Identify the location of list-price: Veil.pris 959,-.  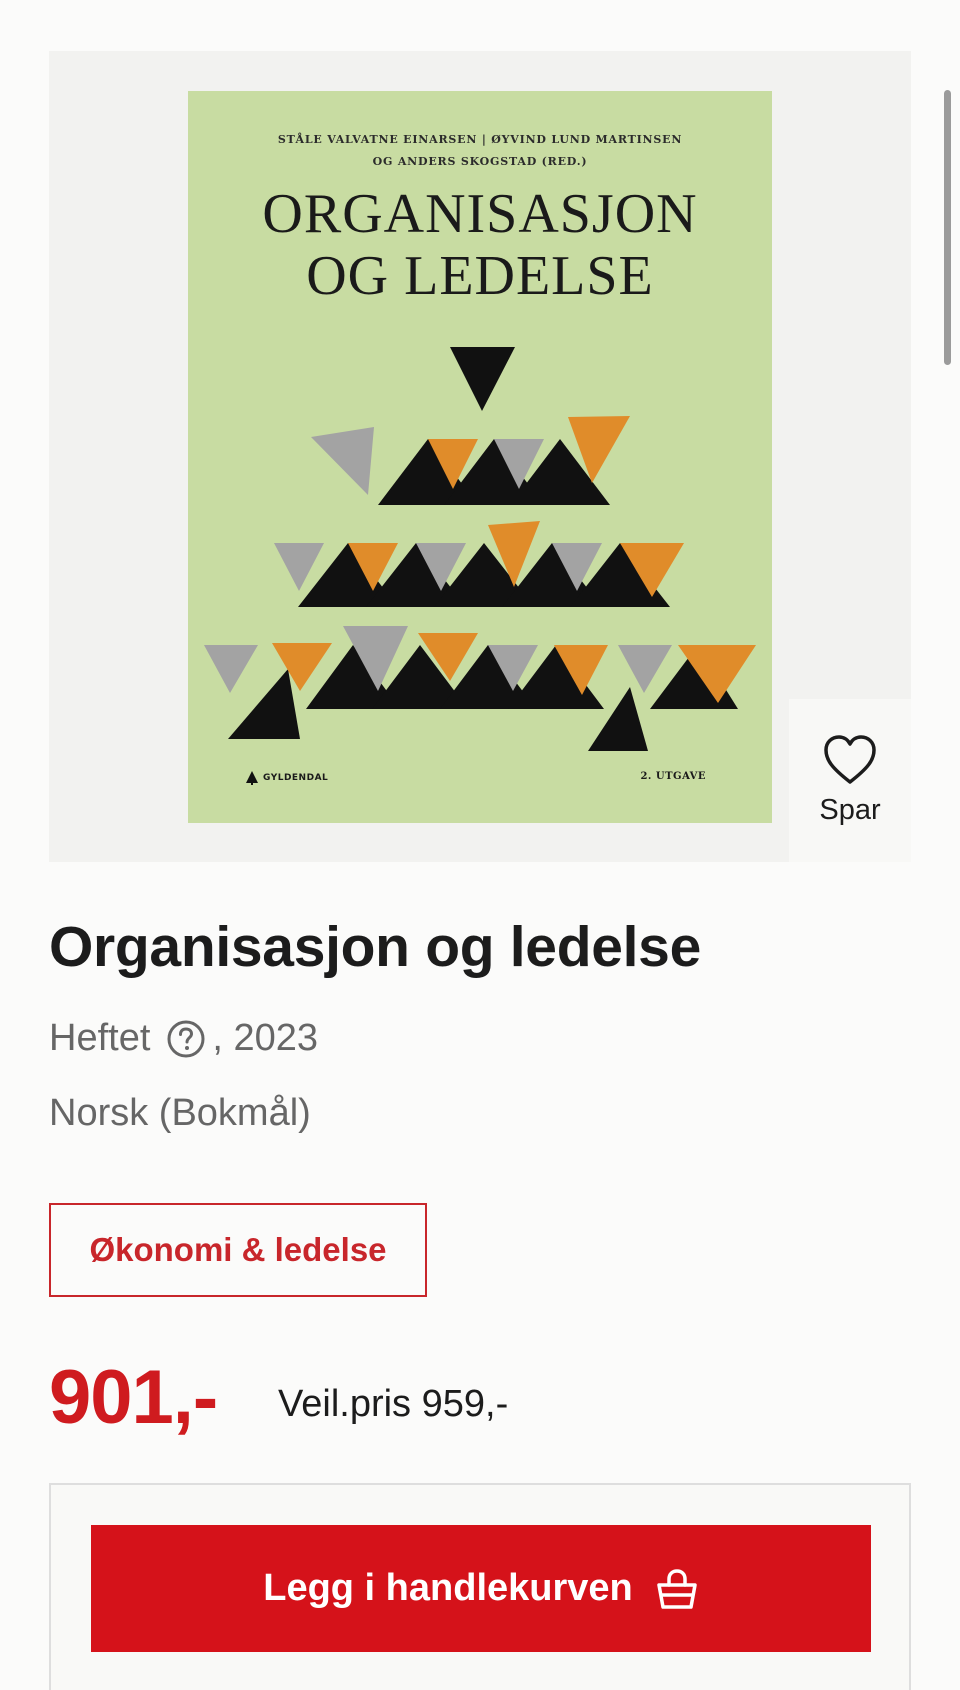
(393, 1404).